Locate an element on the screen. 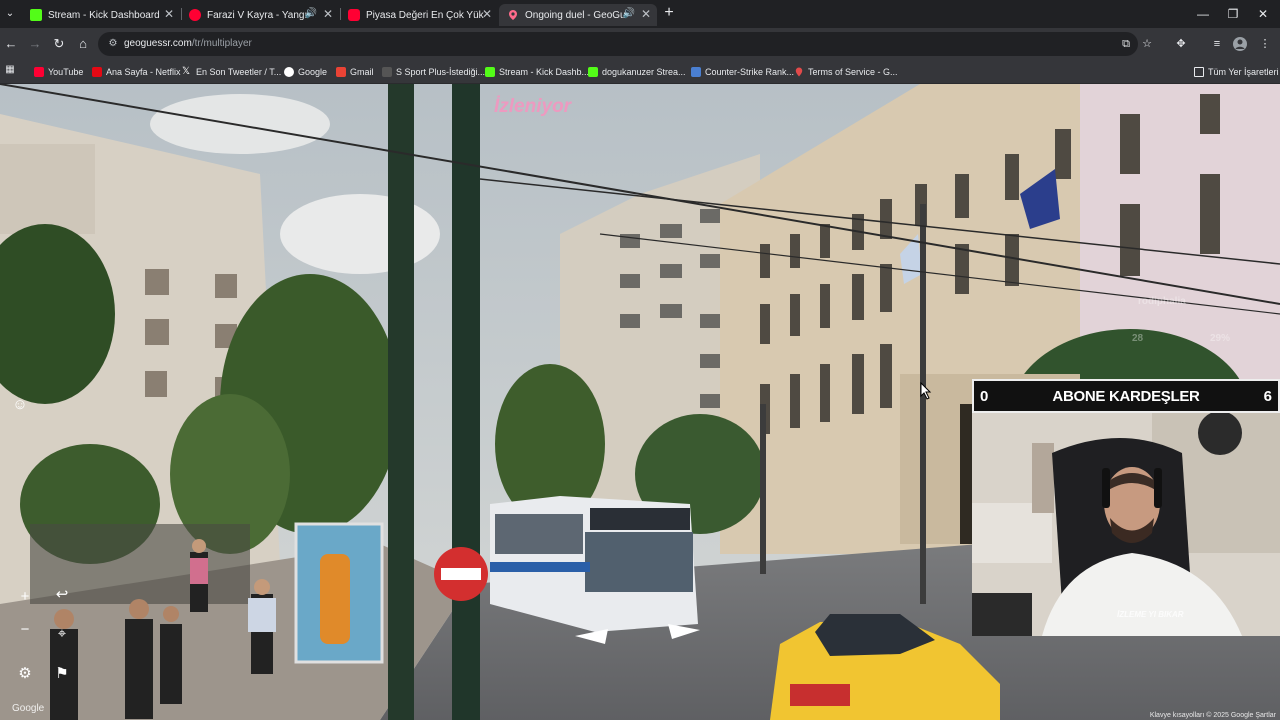 The image size is (1280, 720). tab-kick-dashboard: Stream - Kick Dashboard ✕ is located at coordinates (101, 15).